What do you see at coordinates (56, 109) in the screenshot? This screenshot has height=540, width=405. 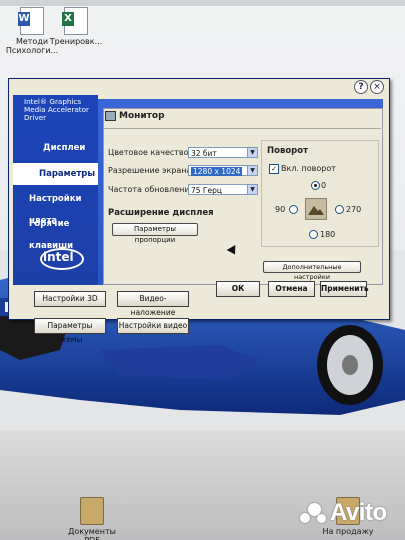 I see `brand-title: Intel® Graphics Media Accelerator Driver` at bounding box center [56, 109].